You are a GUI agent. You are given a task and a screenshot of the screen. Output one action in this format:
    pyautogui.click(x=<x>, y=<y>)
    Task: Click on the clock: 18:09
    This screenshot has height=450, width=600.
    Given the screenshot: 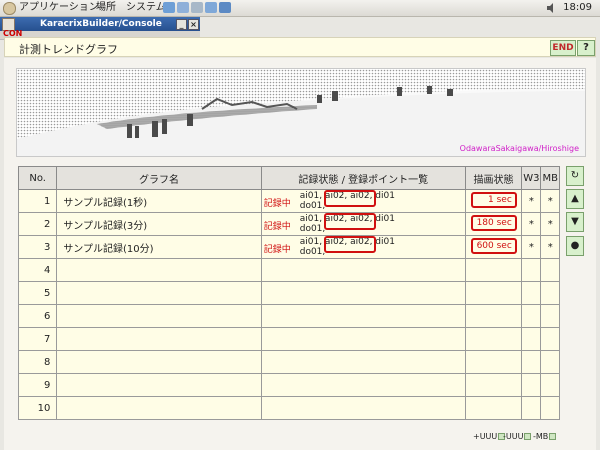 What is the action you would take?
    pyautogui.click(x=577, y=8)
    